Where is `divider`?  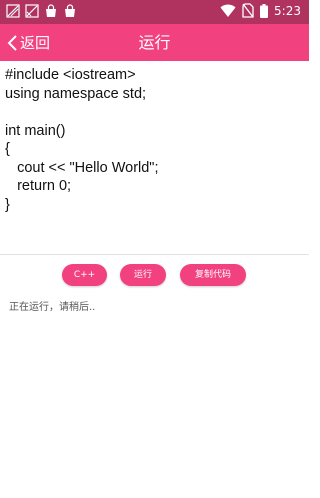
divider is located at coordinates (154, 254).